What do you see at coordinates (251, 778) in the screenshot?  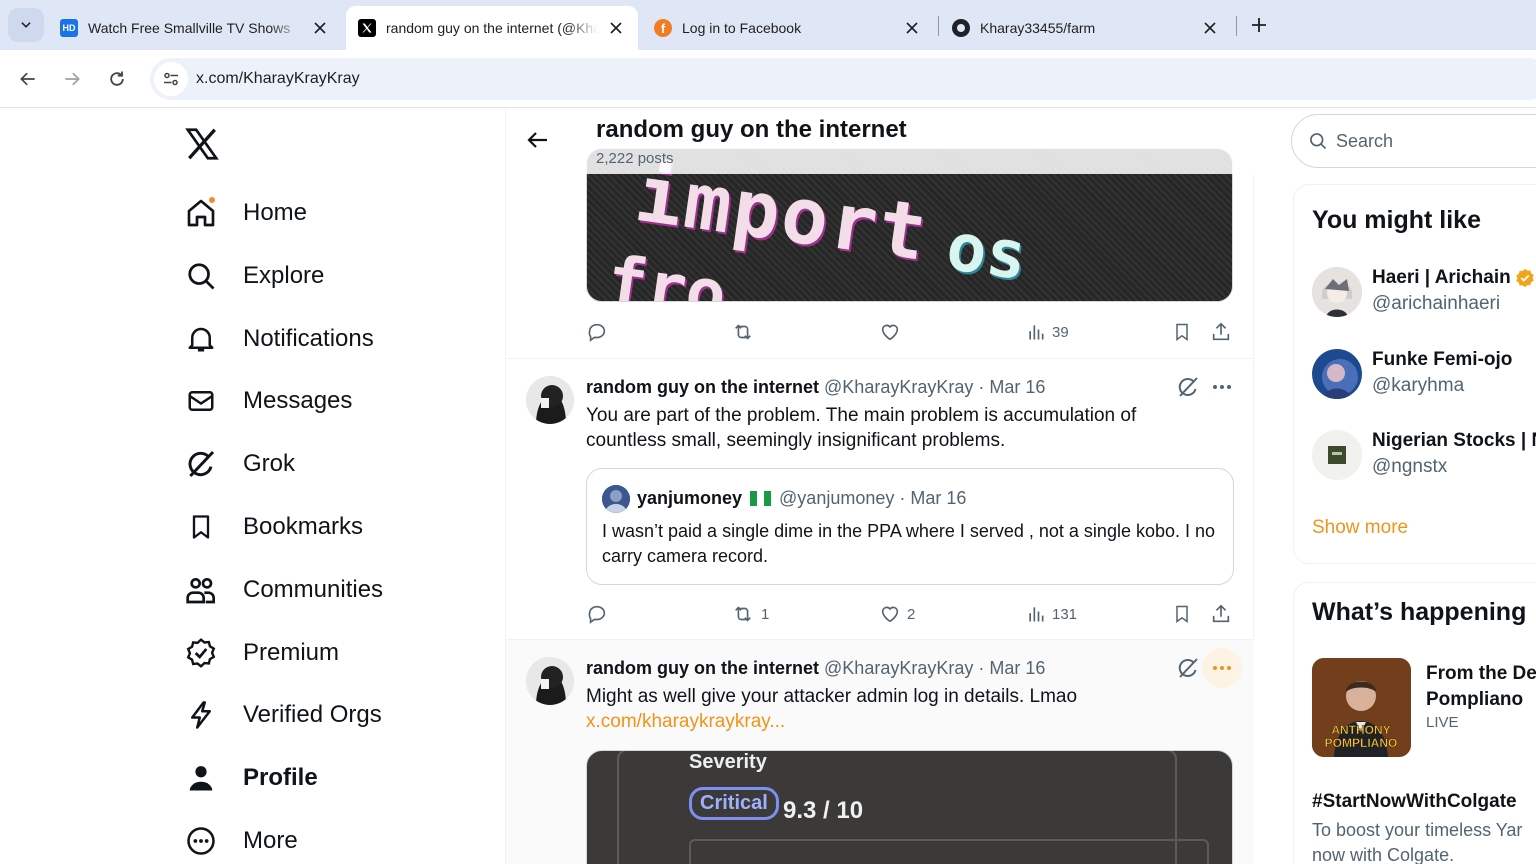 I see `nav-profile: Profile` at bounding box center [251, 778].